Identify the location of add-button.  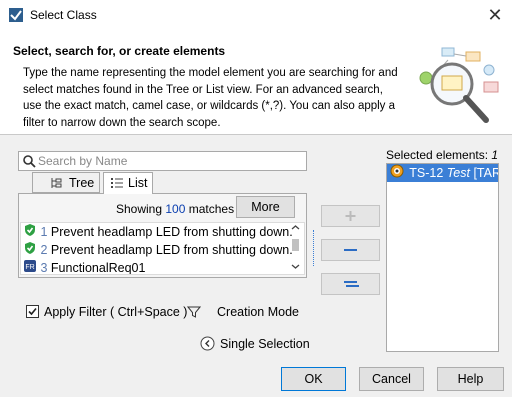
(350, 216).